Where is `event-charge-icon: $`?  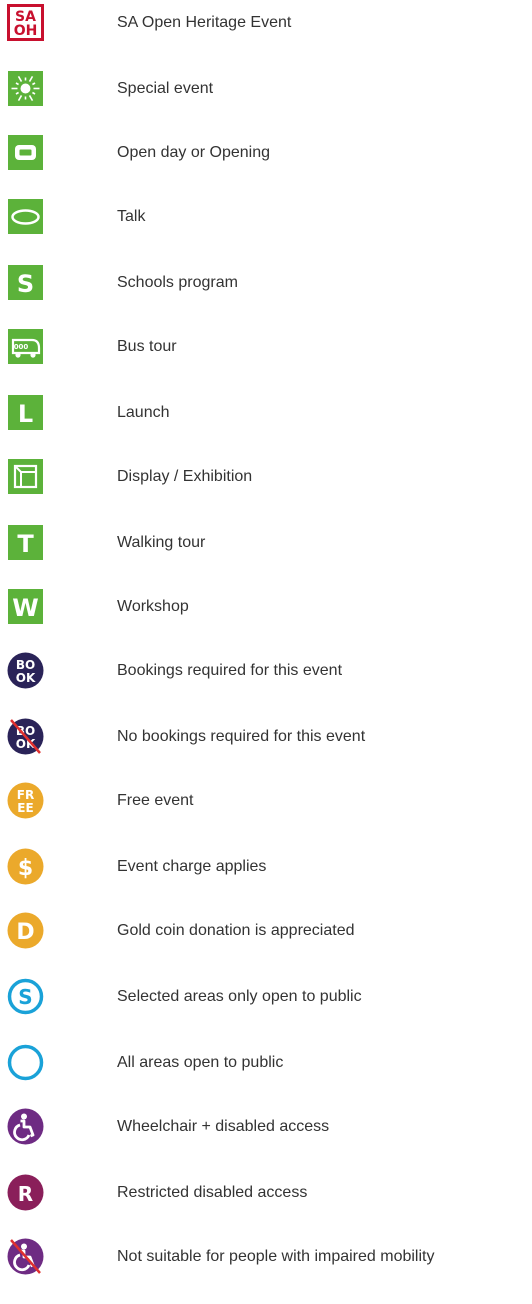
event-charge-icon: $ is located at coordinates (25, 866).